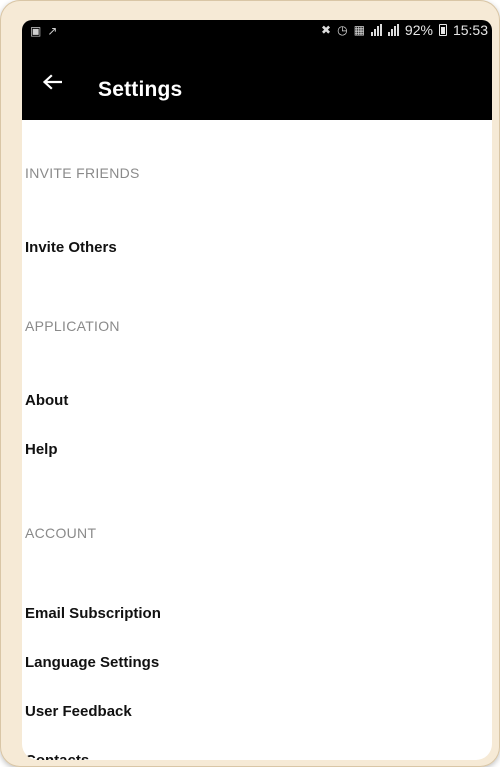  Describe the element at coordinates (92, 662) in the screenshot. I see `settings-item-label: Language Settings` at that location.